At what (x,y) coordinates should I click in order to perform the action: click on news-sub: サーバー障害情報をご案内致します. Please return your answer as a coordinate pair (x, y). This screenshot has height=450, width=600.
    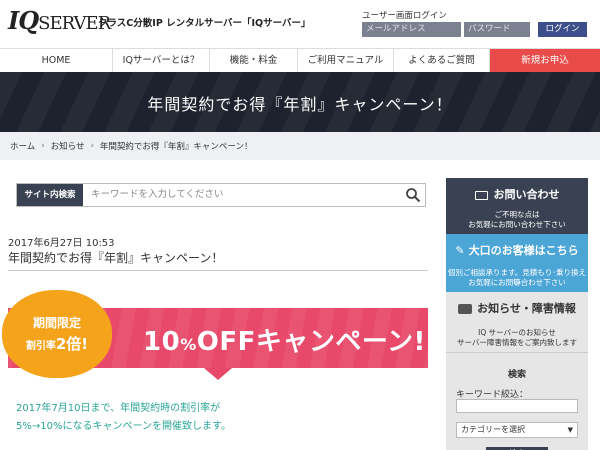
    Looking at the image, I should click on (517, 342).